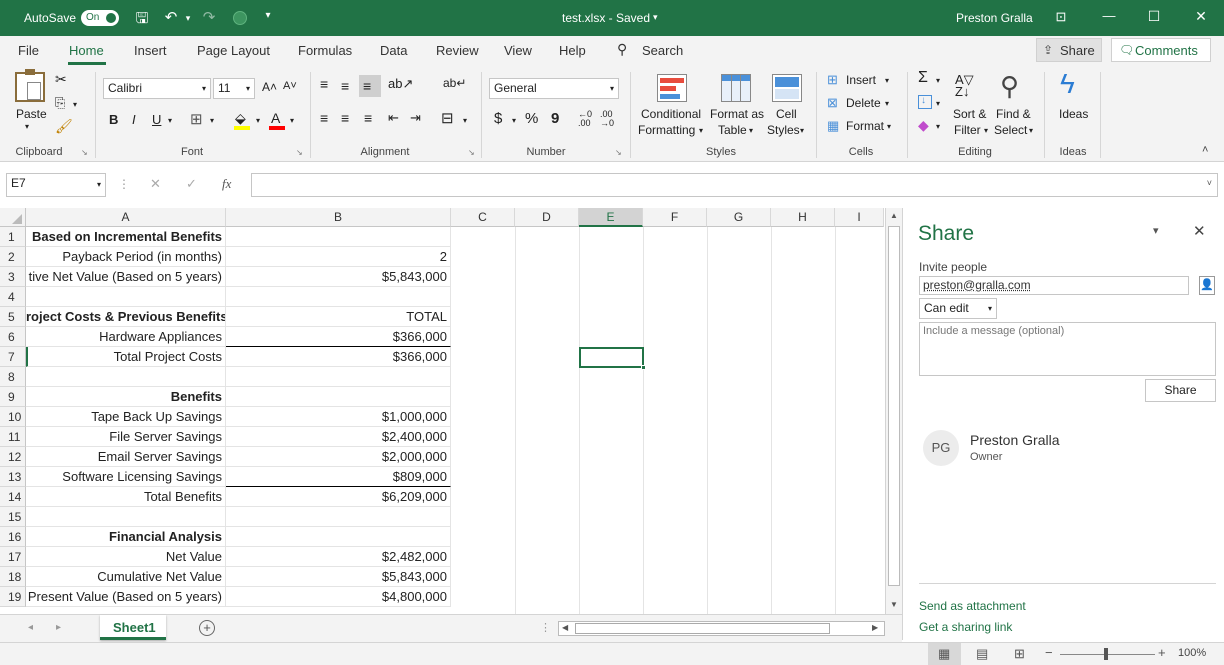 This screenshot has height=665, width=1224. Describe the element at coordinates (606, 18) in the screenshot. I see `file-title: test.xlsx - Saved` at that location.